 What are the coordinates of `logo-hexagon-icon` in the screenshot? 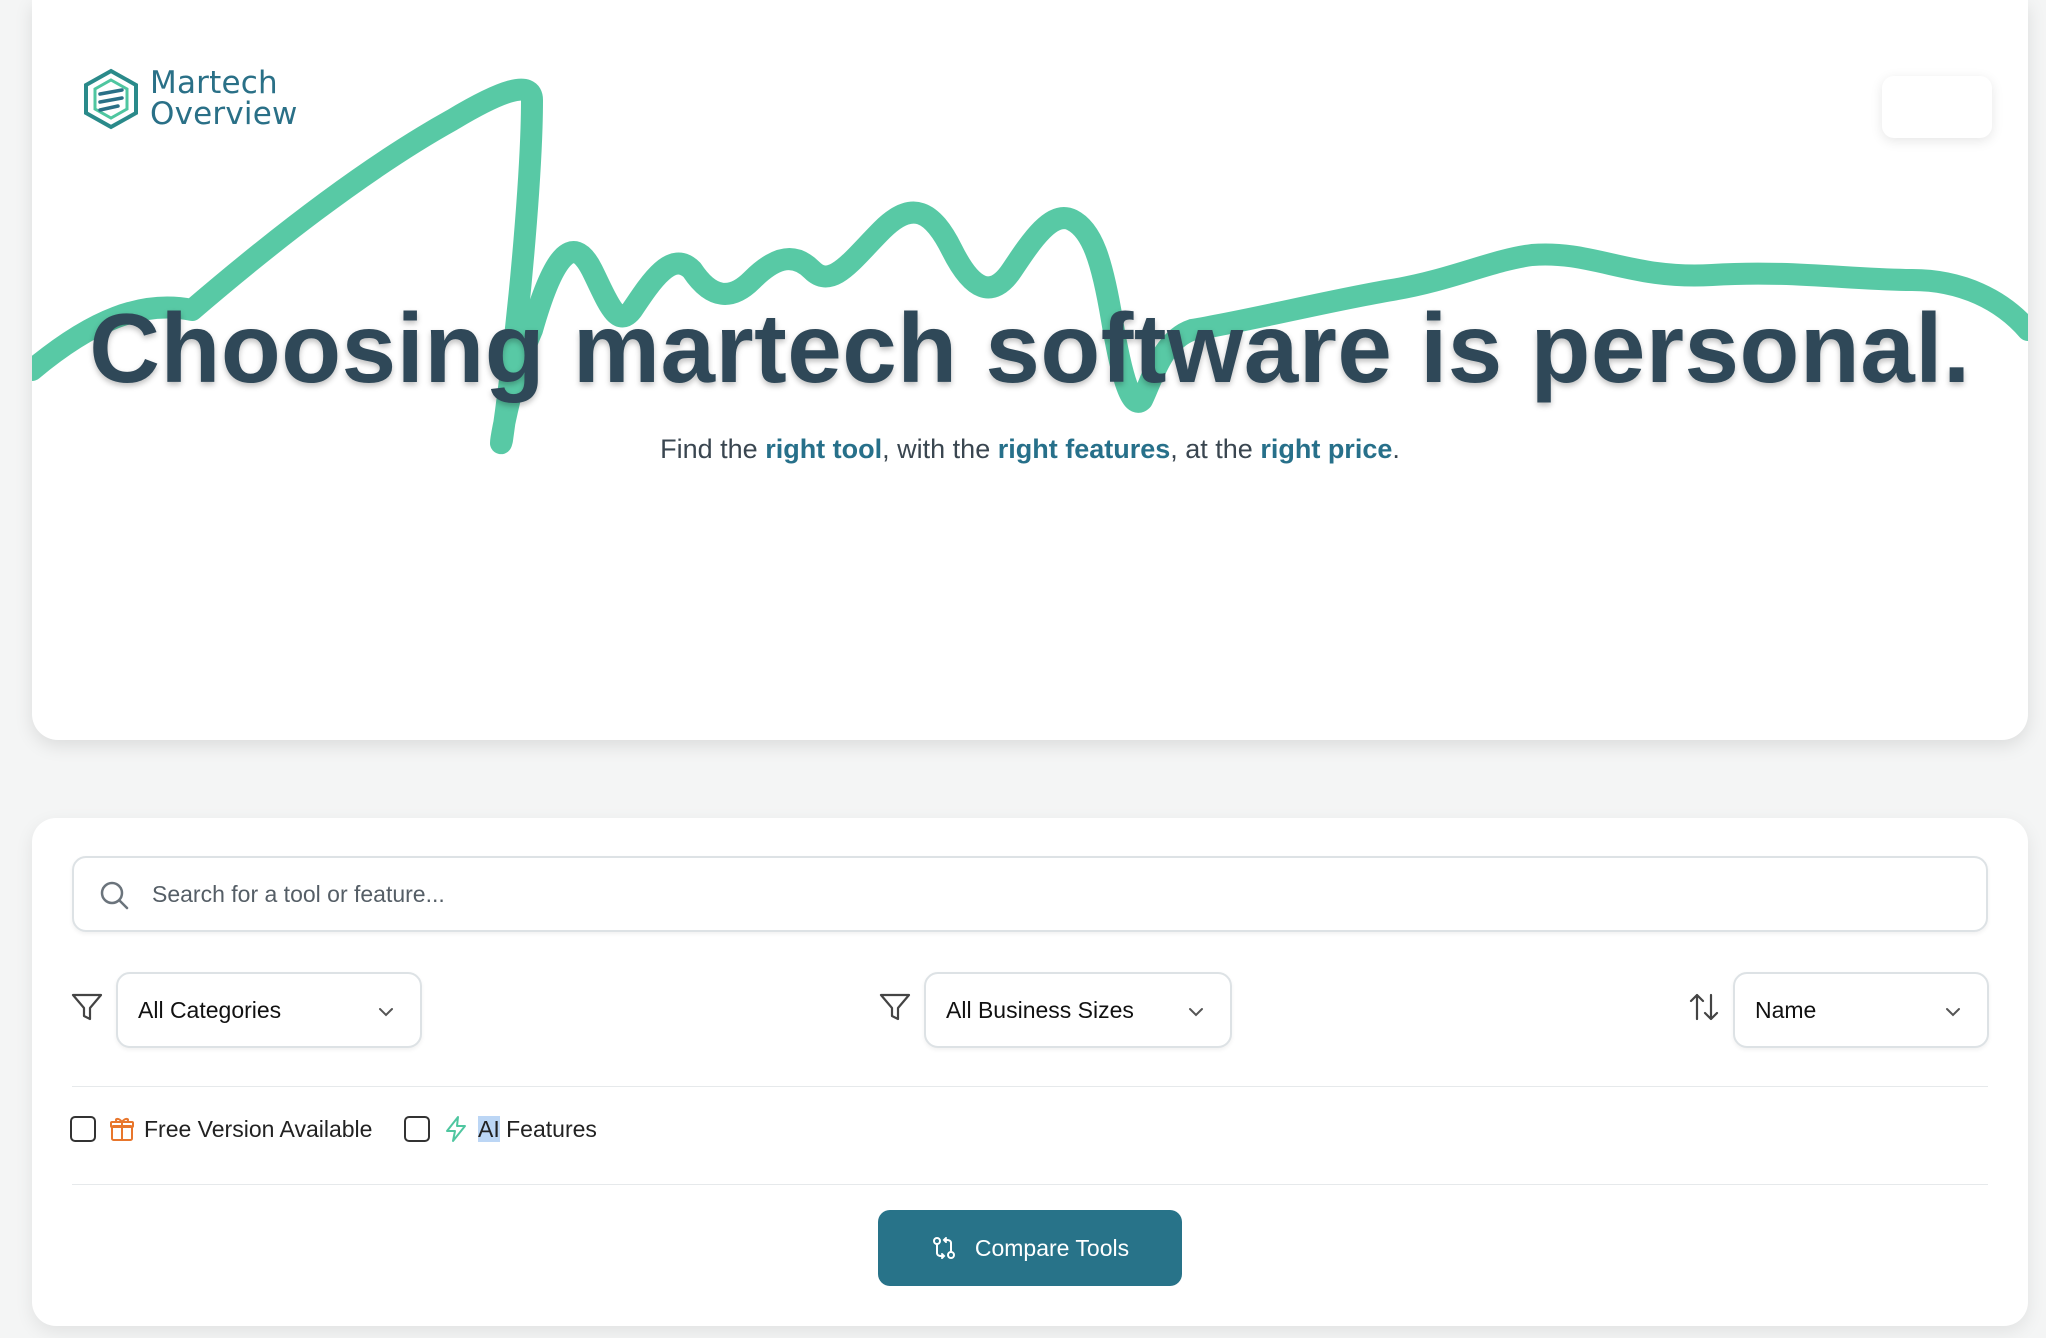 It's located at (111, 99).